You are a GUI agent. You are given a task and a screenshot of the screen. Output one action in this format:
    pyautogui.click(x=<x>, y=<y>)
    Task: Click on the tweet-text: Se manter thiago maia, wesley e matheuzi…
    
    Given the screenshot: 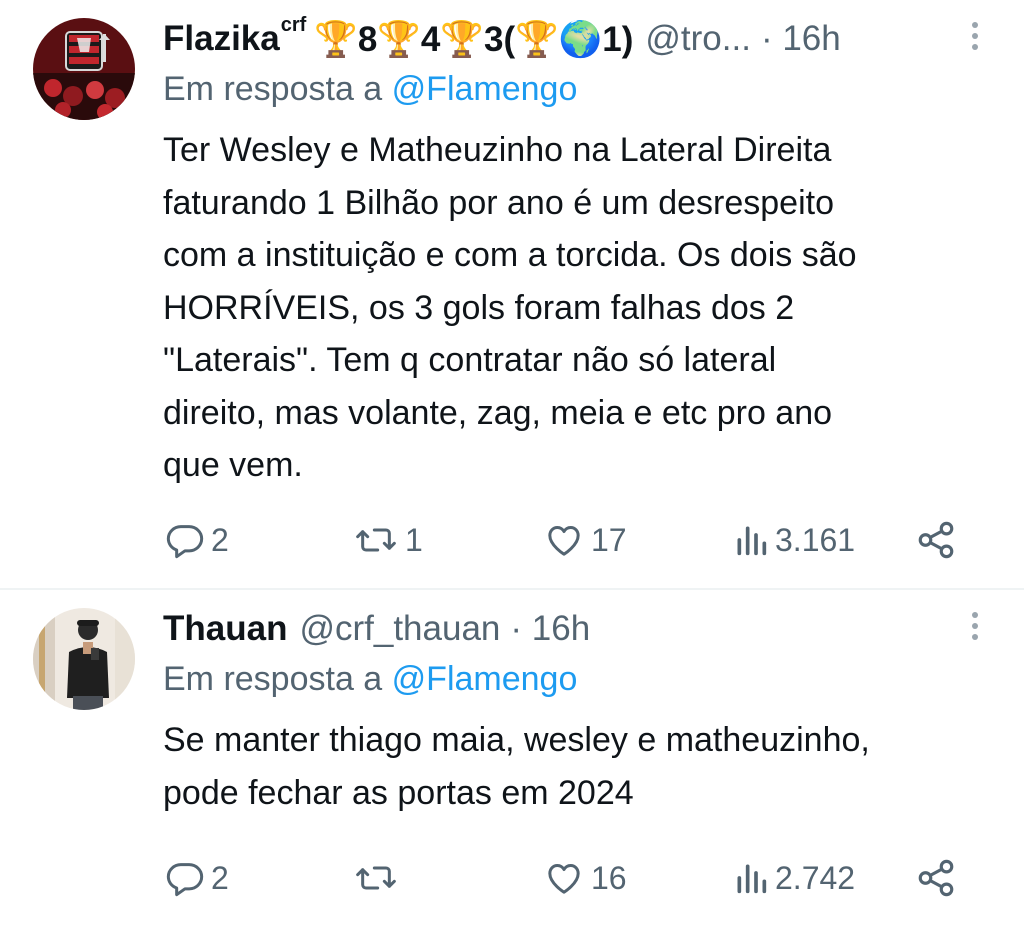 What is the action you would take?
    pyautogui.click(x=573, y=766)
    